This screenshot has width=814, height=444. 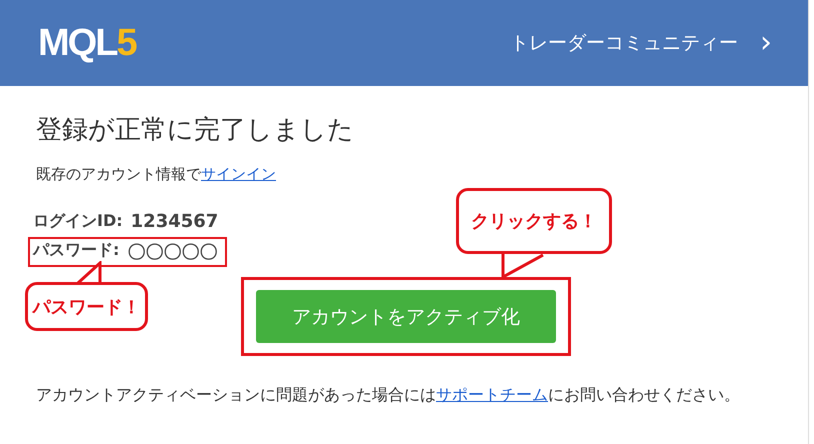 What do you see at coordinates (195, 130) in the screenshot?
I see `page-title: 登録が正常に完了しました` at bounding box center [195, 130].